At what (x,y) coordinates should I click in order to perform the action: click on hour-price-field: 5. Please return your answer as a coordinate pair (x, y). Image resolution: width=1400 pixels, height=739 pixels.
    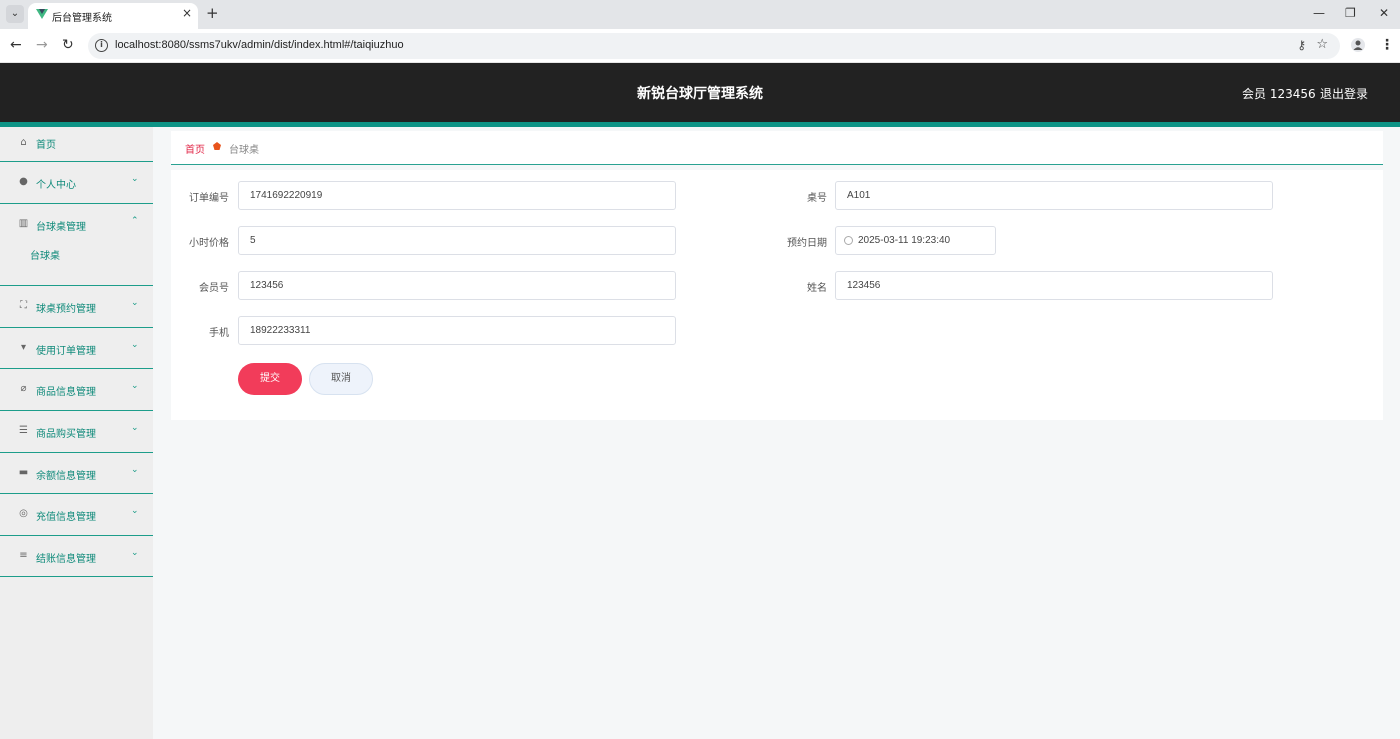
    Looking at the image, I should click on (457, 240).